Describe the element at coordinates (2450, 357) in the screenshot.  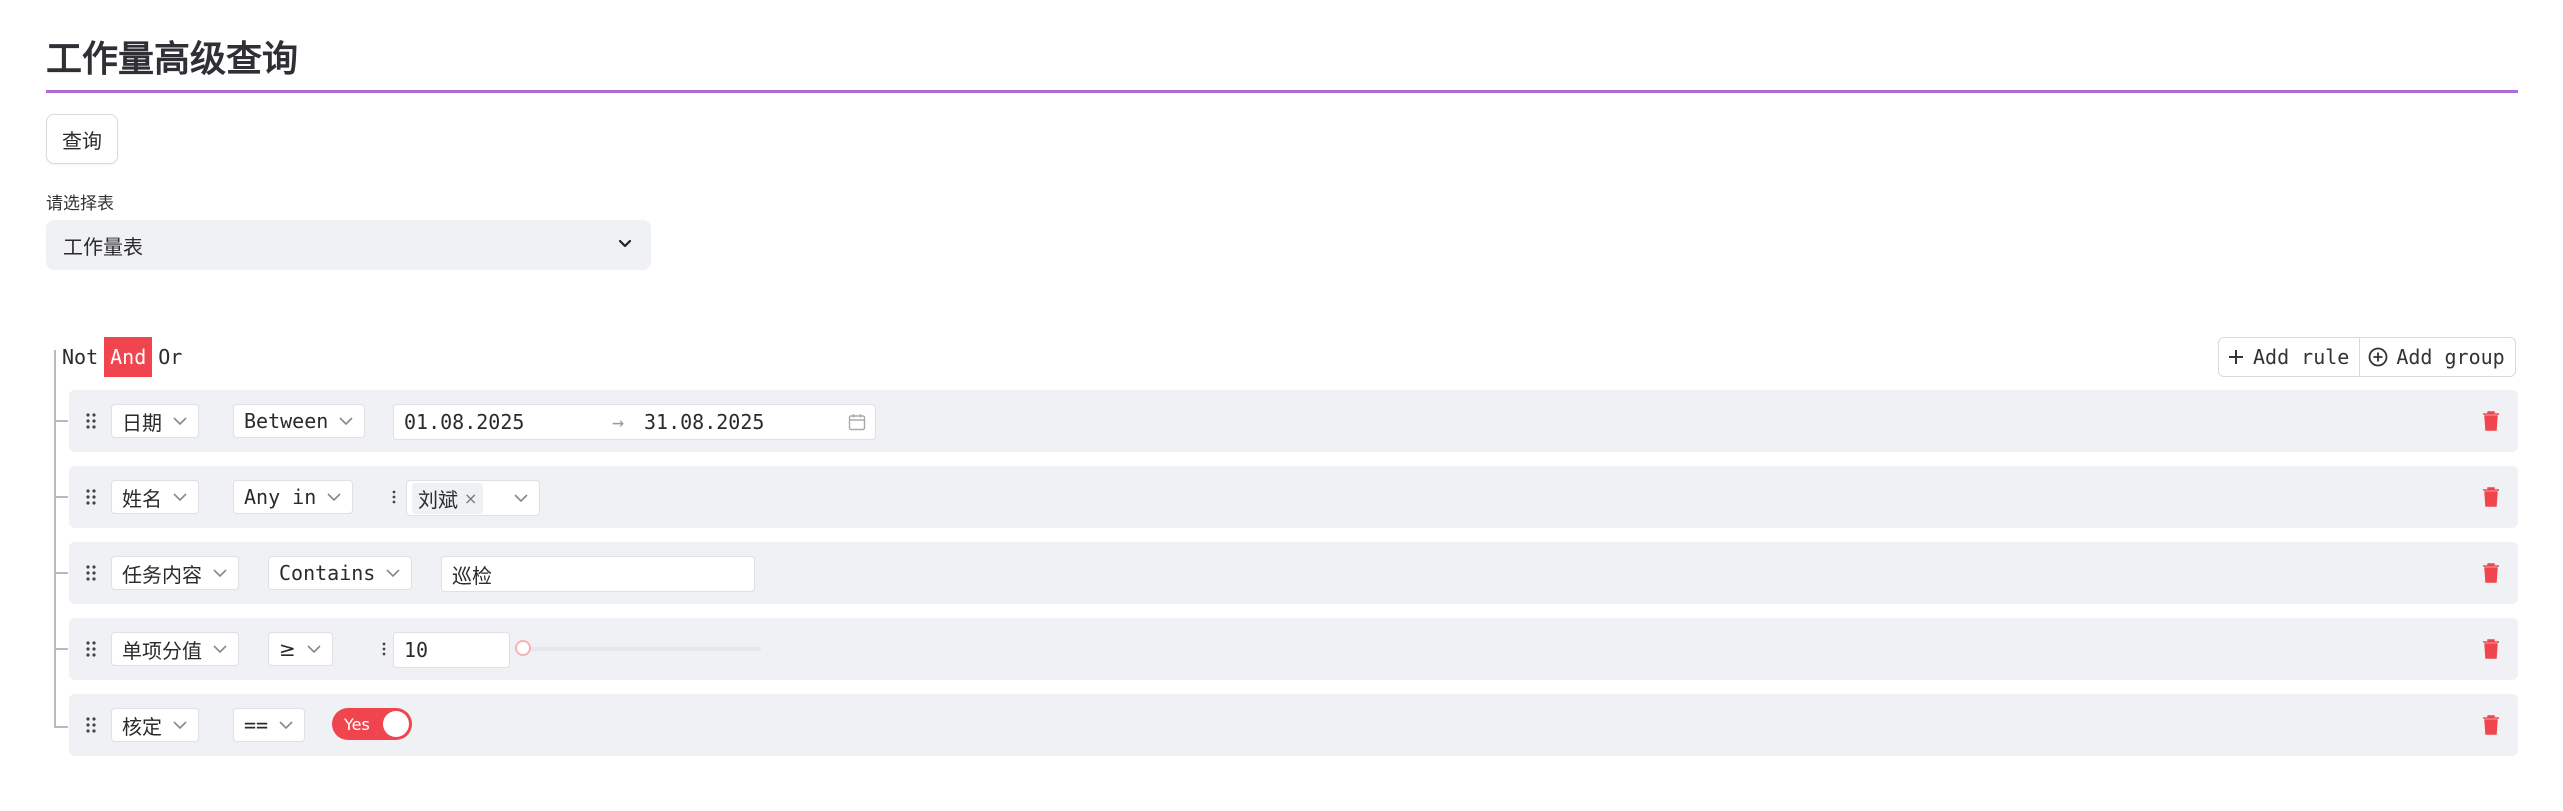
I see `add-group-label: Add group` at that location.